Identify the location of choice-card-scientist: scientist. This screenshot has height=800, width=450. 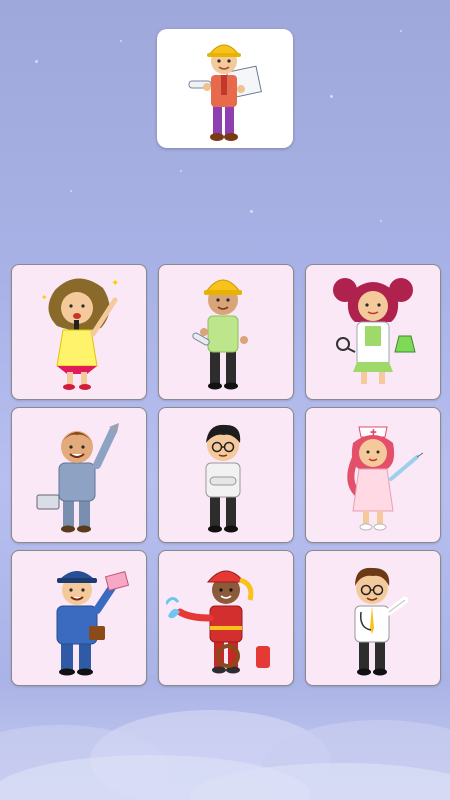
(373, 332).